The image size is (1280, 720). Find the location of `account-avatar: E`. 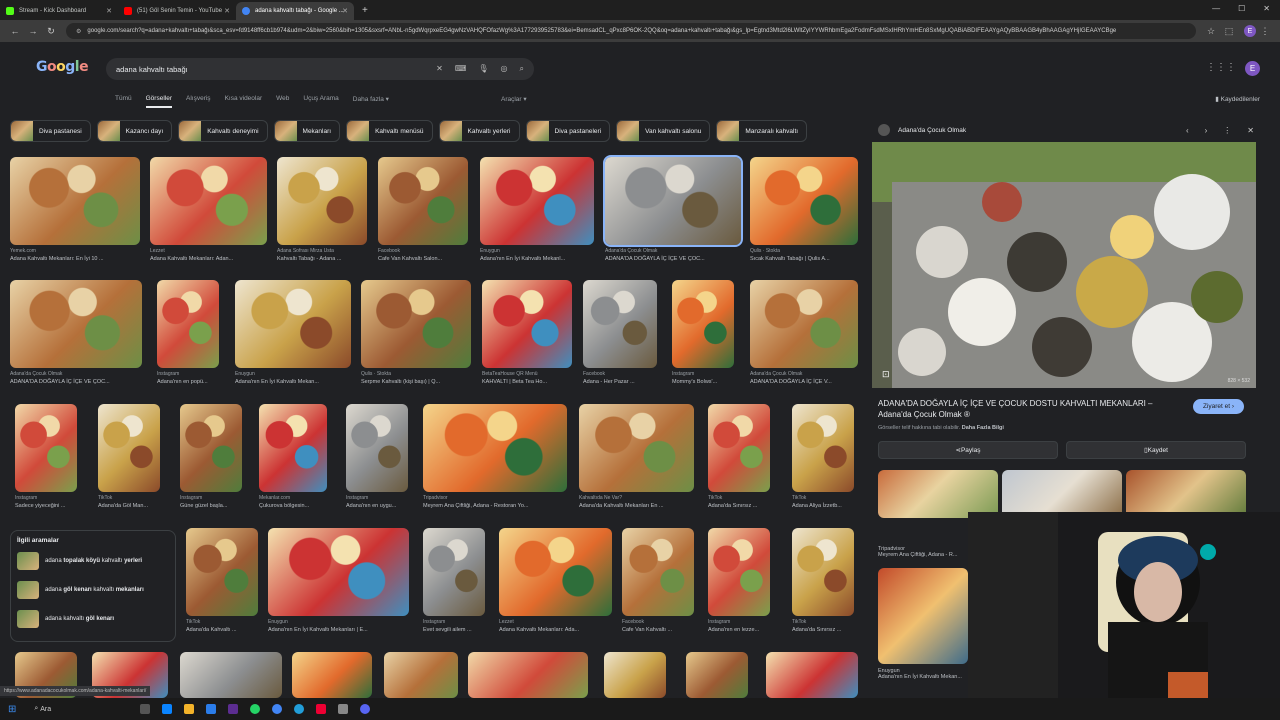

account-avatar: E is located at coordinates (1252, 68).